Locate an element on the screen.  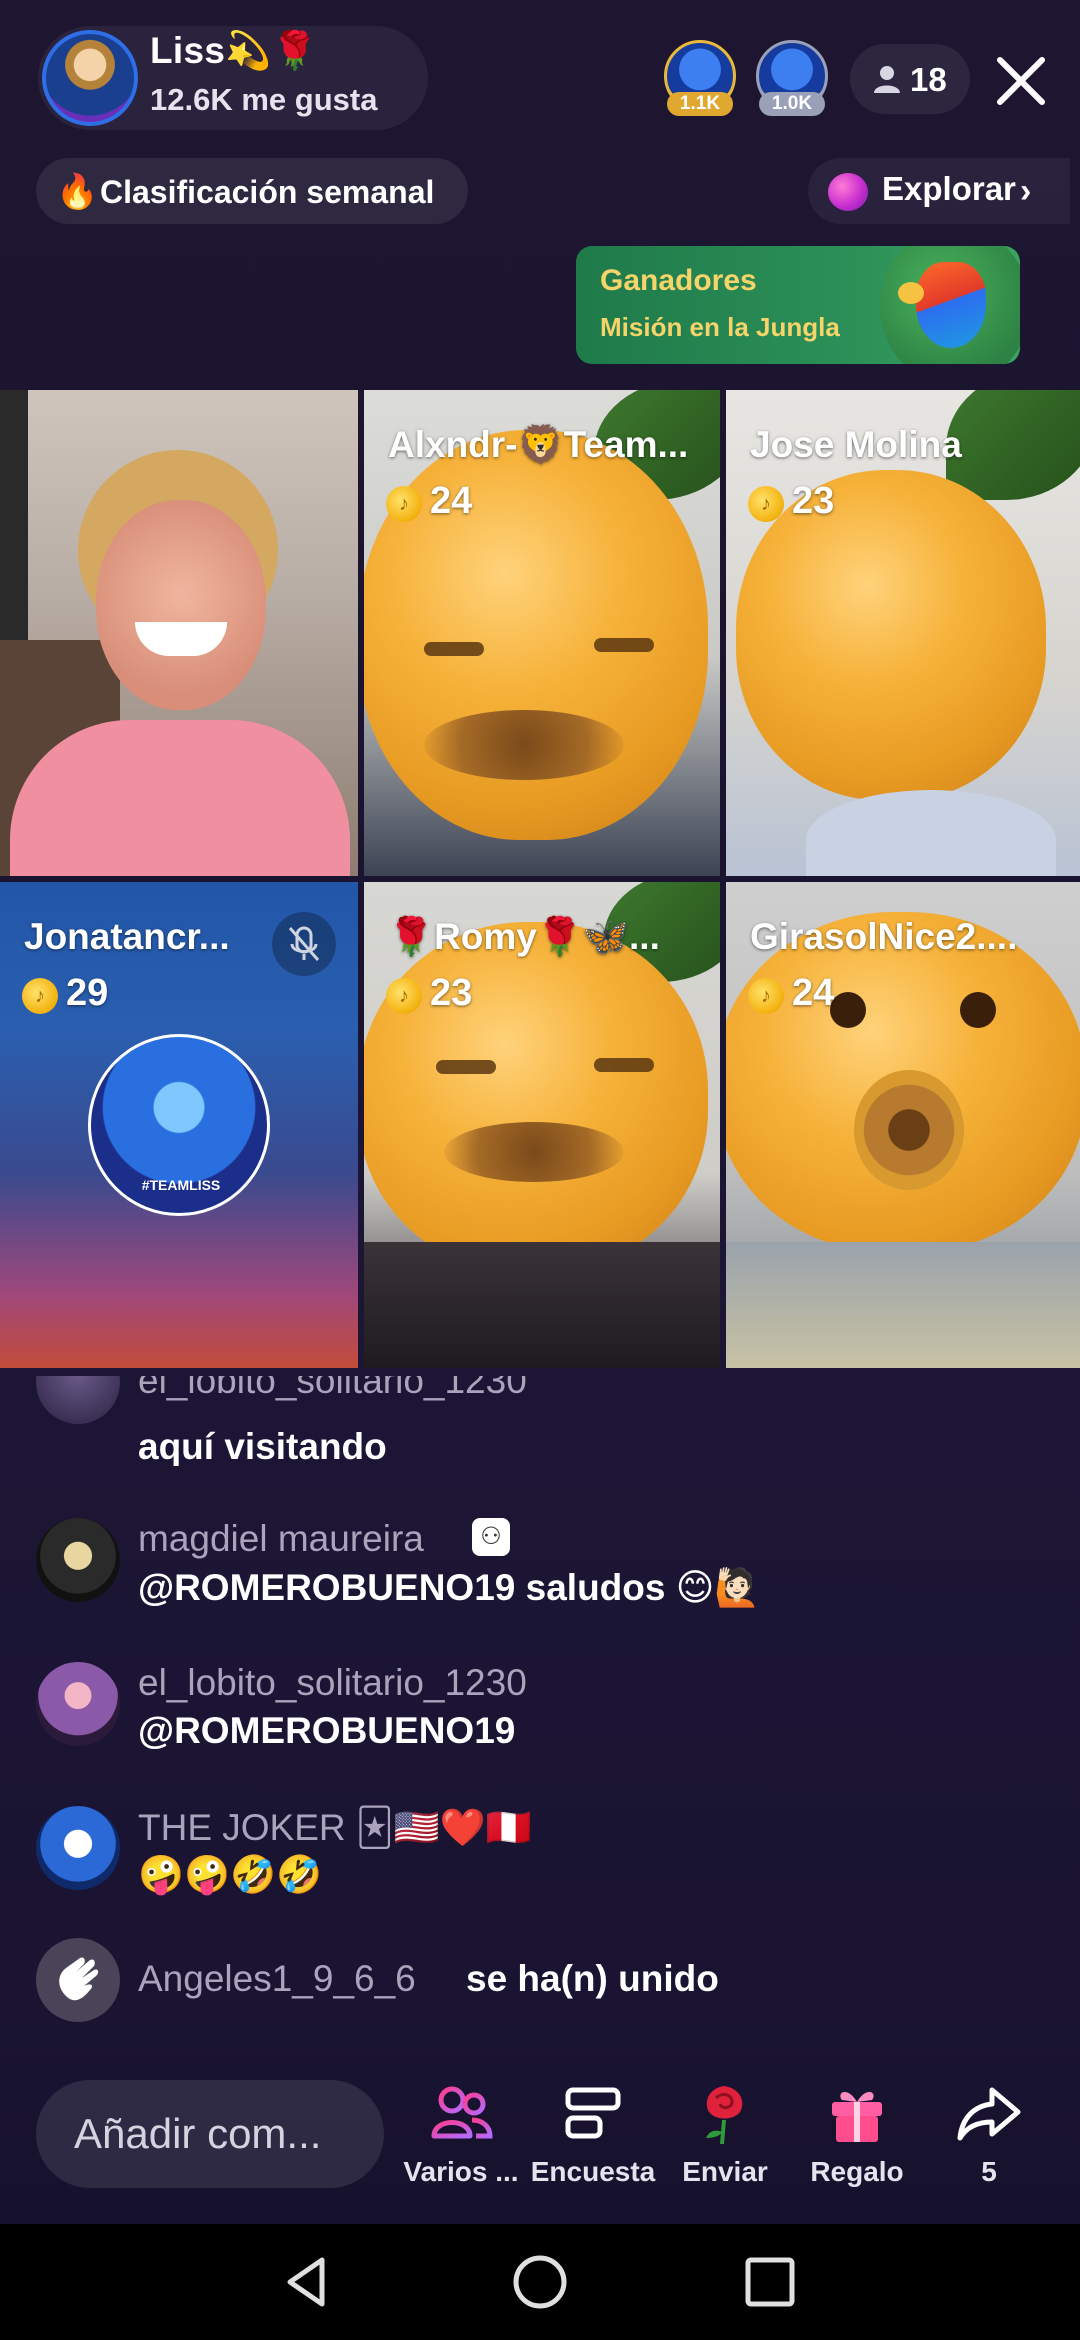
home-icon is located at coordinates (540, 2282).